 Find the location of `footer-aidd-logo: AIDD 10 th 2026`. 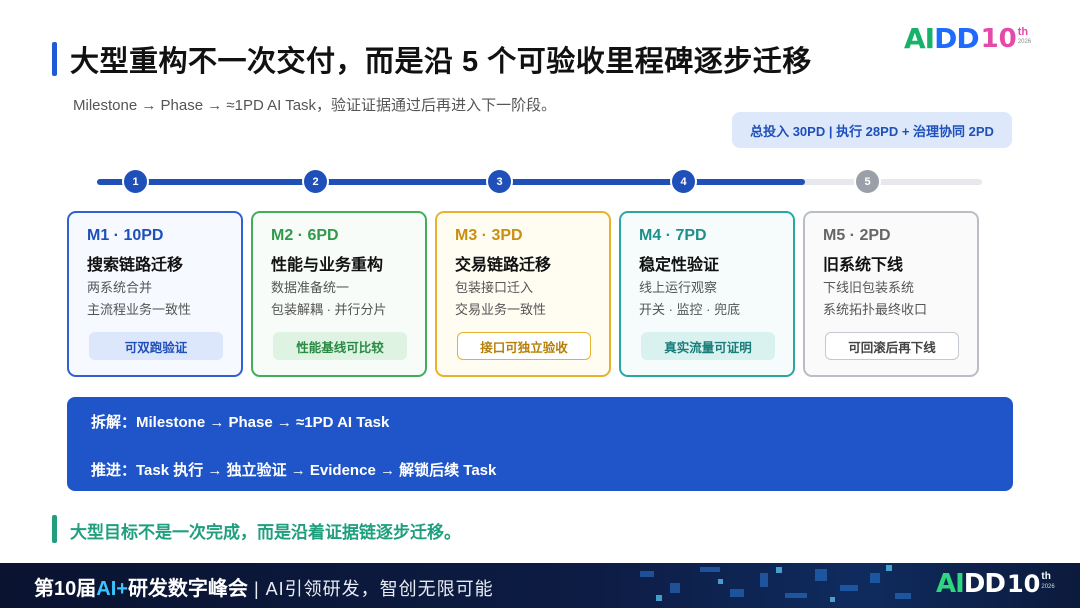

footer-aidd-logo: AIDD 10 th 2026 is located at coordinates (995, 584).